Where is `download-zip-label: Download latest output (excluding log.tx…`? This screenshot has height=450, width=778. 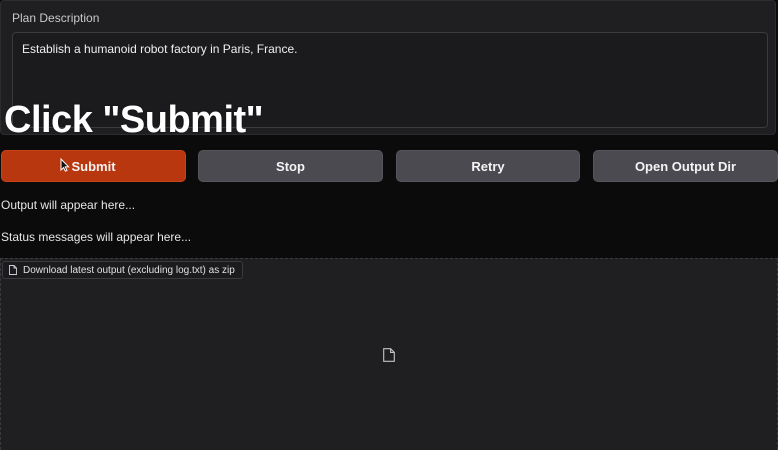
download-zip-label: Download latest output (excluding log.tx… is located at coordinates (129, 270).